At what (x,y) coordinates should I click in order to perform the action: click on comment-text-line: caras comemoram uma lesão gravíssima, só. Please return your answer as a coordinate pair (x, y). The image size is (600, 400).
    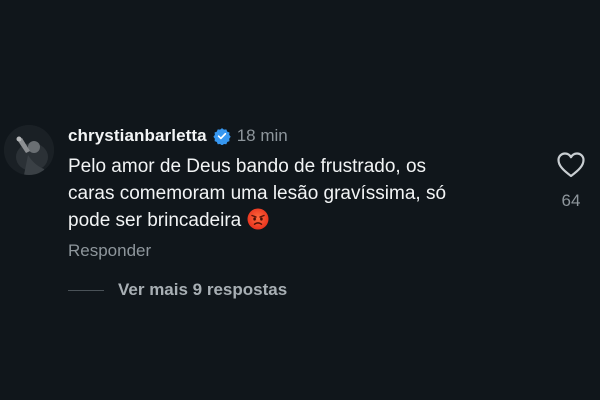
    Looking at the image, I should click on (257, 193).